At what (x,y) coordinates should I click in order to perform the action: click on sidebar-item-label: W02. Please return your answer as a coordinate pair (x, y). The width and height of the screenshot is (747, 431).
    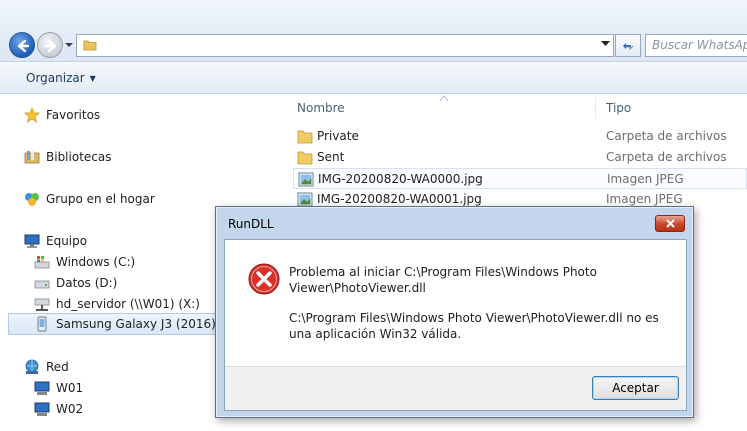
    Looking at the image, I should click on (70, 409).